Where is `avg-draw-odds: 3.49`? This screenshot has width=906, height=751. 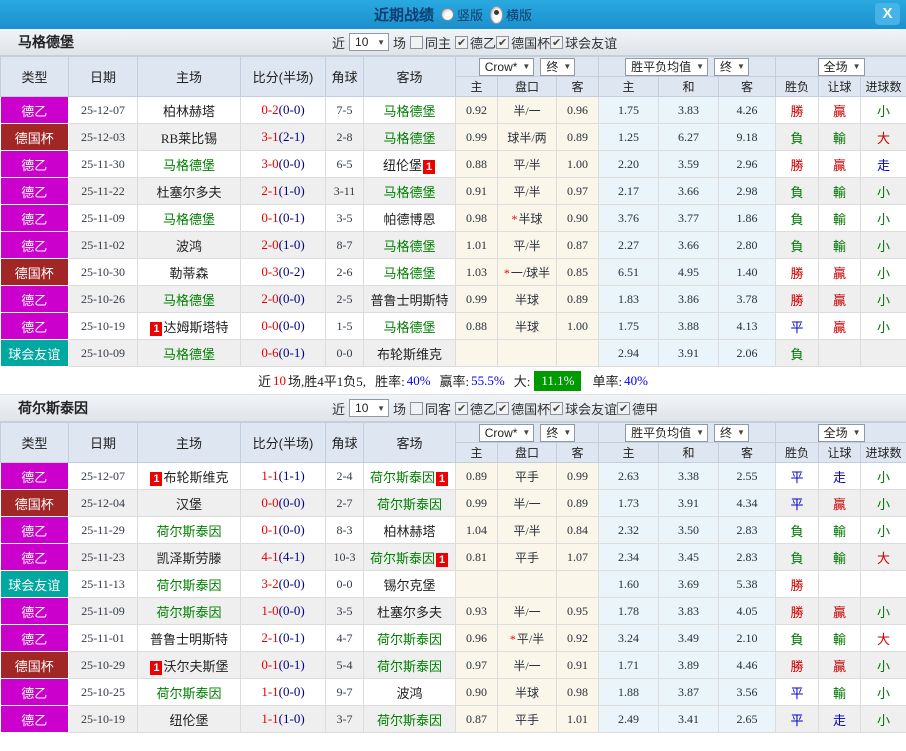
avg-draw-odds: 3.49 is located at coordinates (689, 638).